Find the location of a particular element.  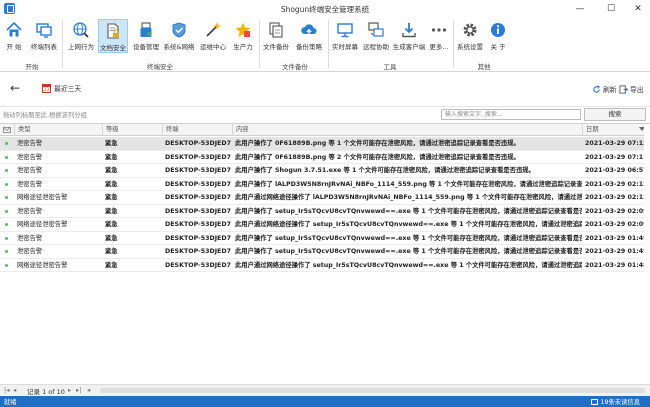

refresh-button: 刷新 is located at coordinates (604, 89).